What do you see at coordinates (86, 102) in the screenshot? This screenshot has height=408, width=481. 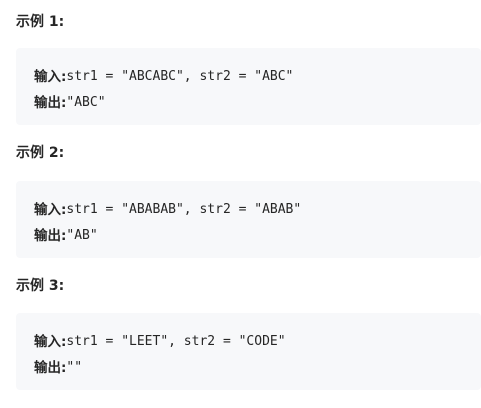 I see `example-1-output-value: "ABC"` at bounding box center [86, 102].